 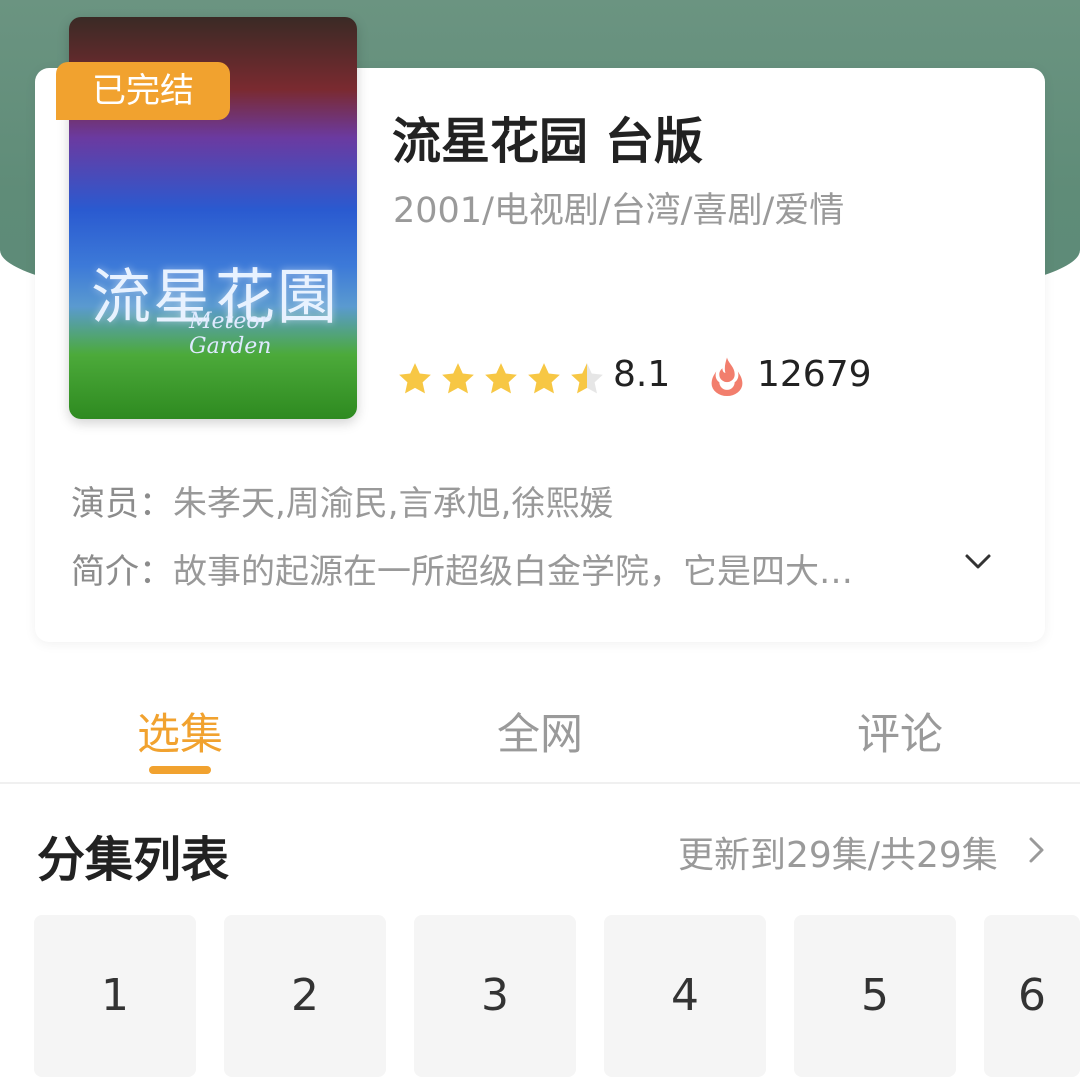 What do you see at coordinates (540, 783) in the screenshot?
I see `tab-divider` at bounding box center [540, 783].